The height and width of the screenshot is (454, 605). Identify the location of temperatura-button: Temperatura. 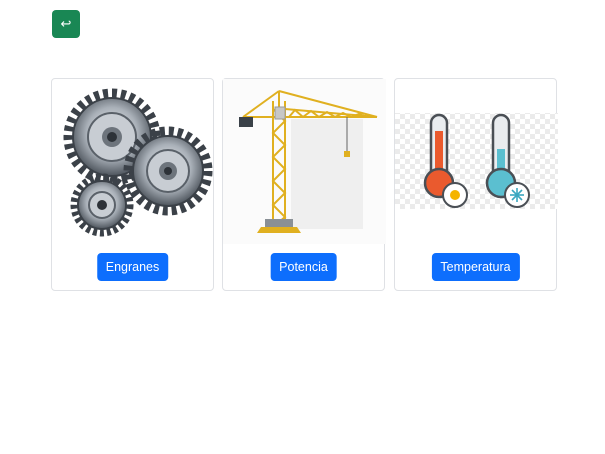
(475, 267).